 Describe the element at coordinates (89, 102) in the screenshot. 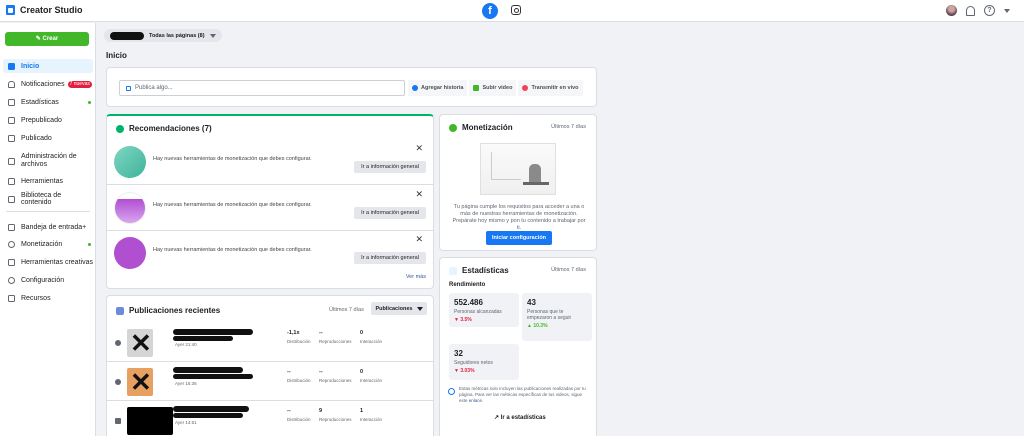

I see `new-dot` at that location.